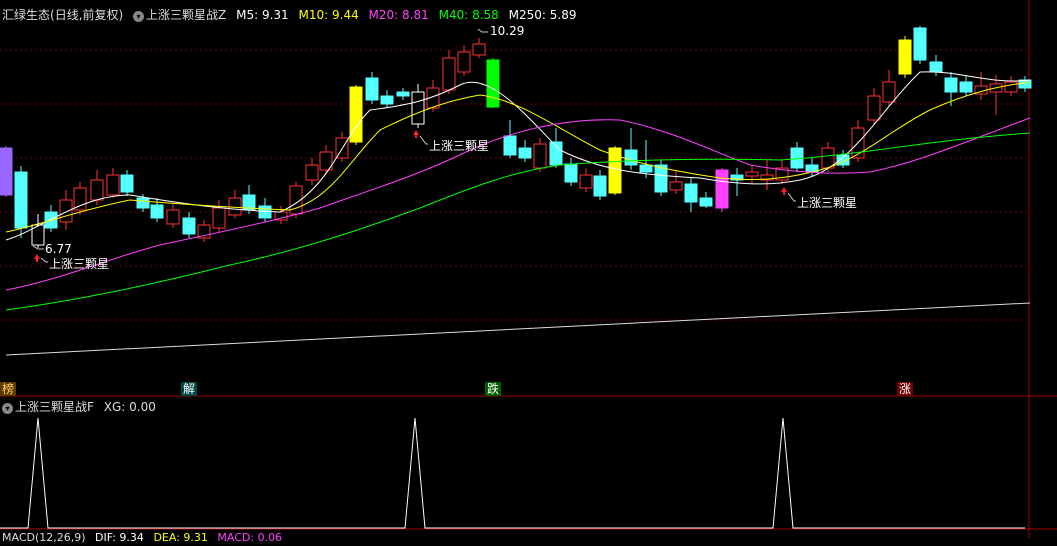  I want to click on ma5-readout: M5: 9.31, so click(262, 15).